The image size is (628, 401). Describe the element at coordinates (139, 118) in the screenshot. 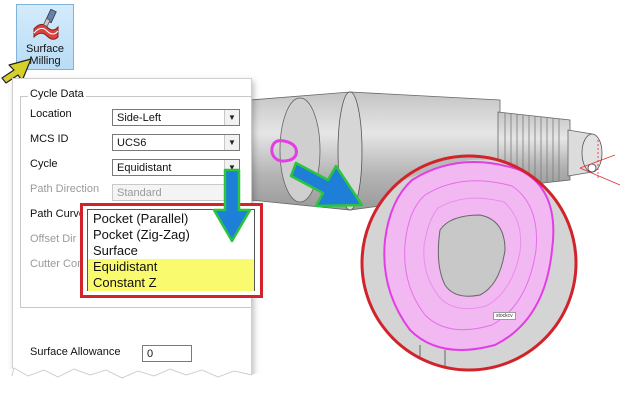

I see `location-value: Side-Left` at that location.